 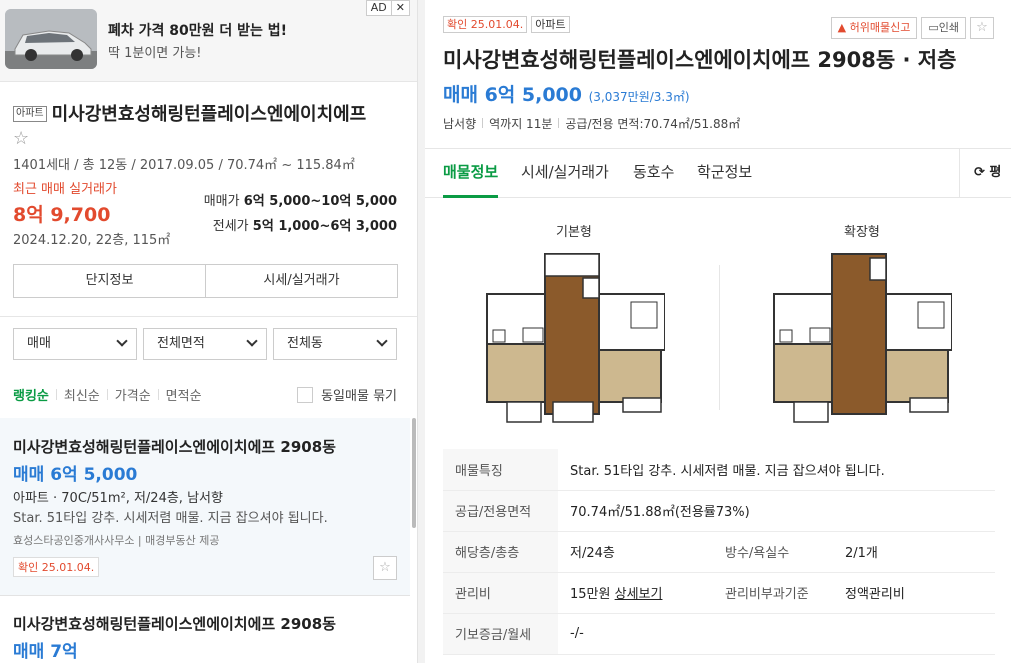 I want to click on group-label: 동일매물 묶기, so click(x=359, y=396).